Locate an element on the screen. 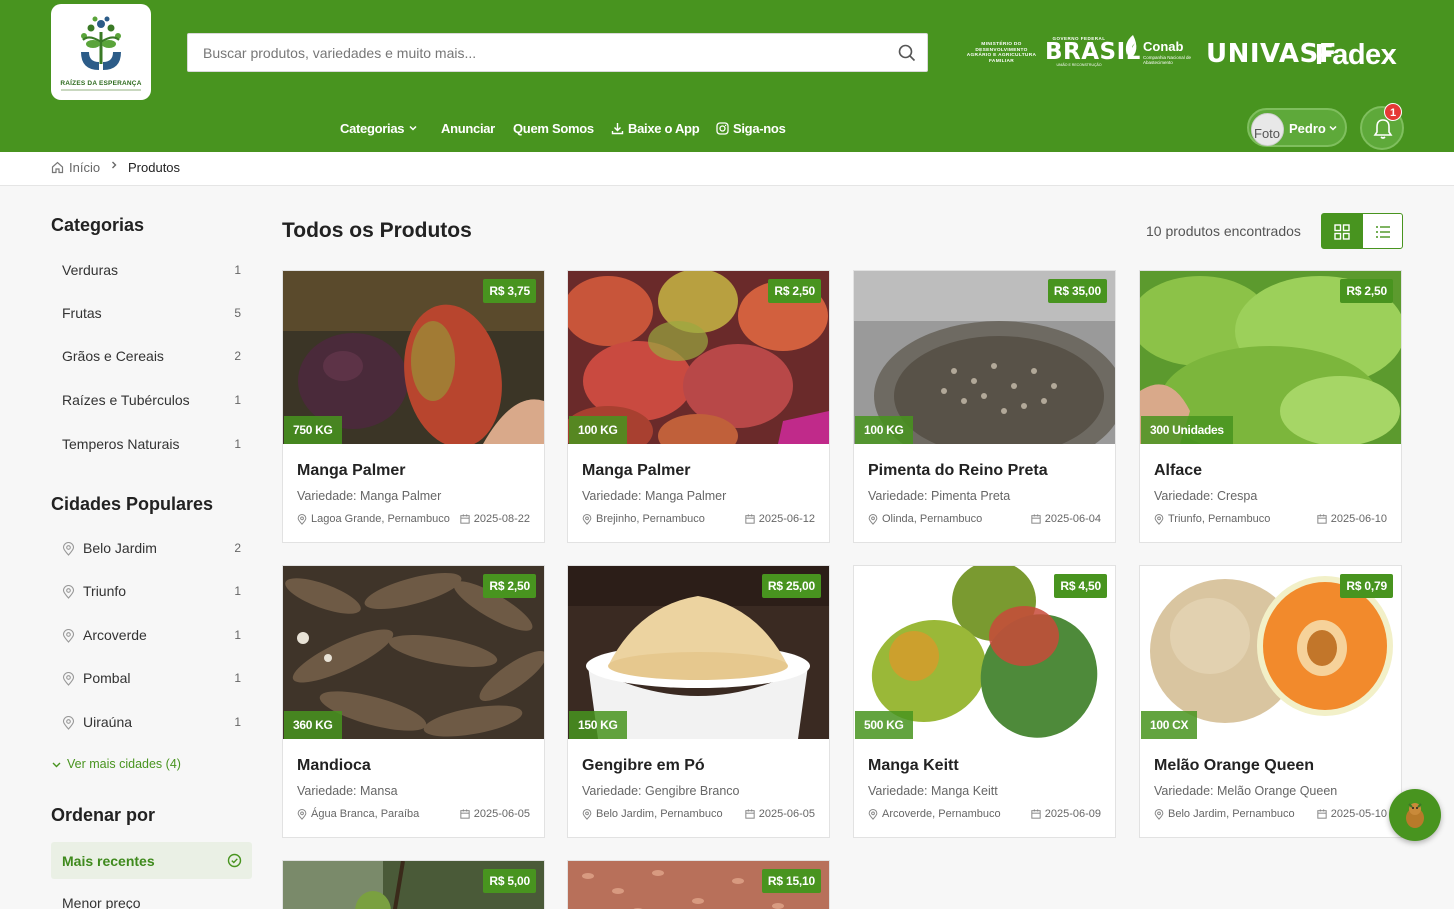  city-item-belo-jardim: Belo Jardim 2 is located at coordinates (151, 549).